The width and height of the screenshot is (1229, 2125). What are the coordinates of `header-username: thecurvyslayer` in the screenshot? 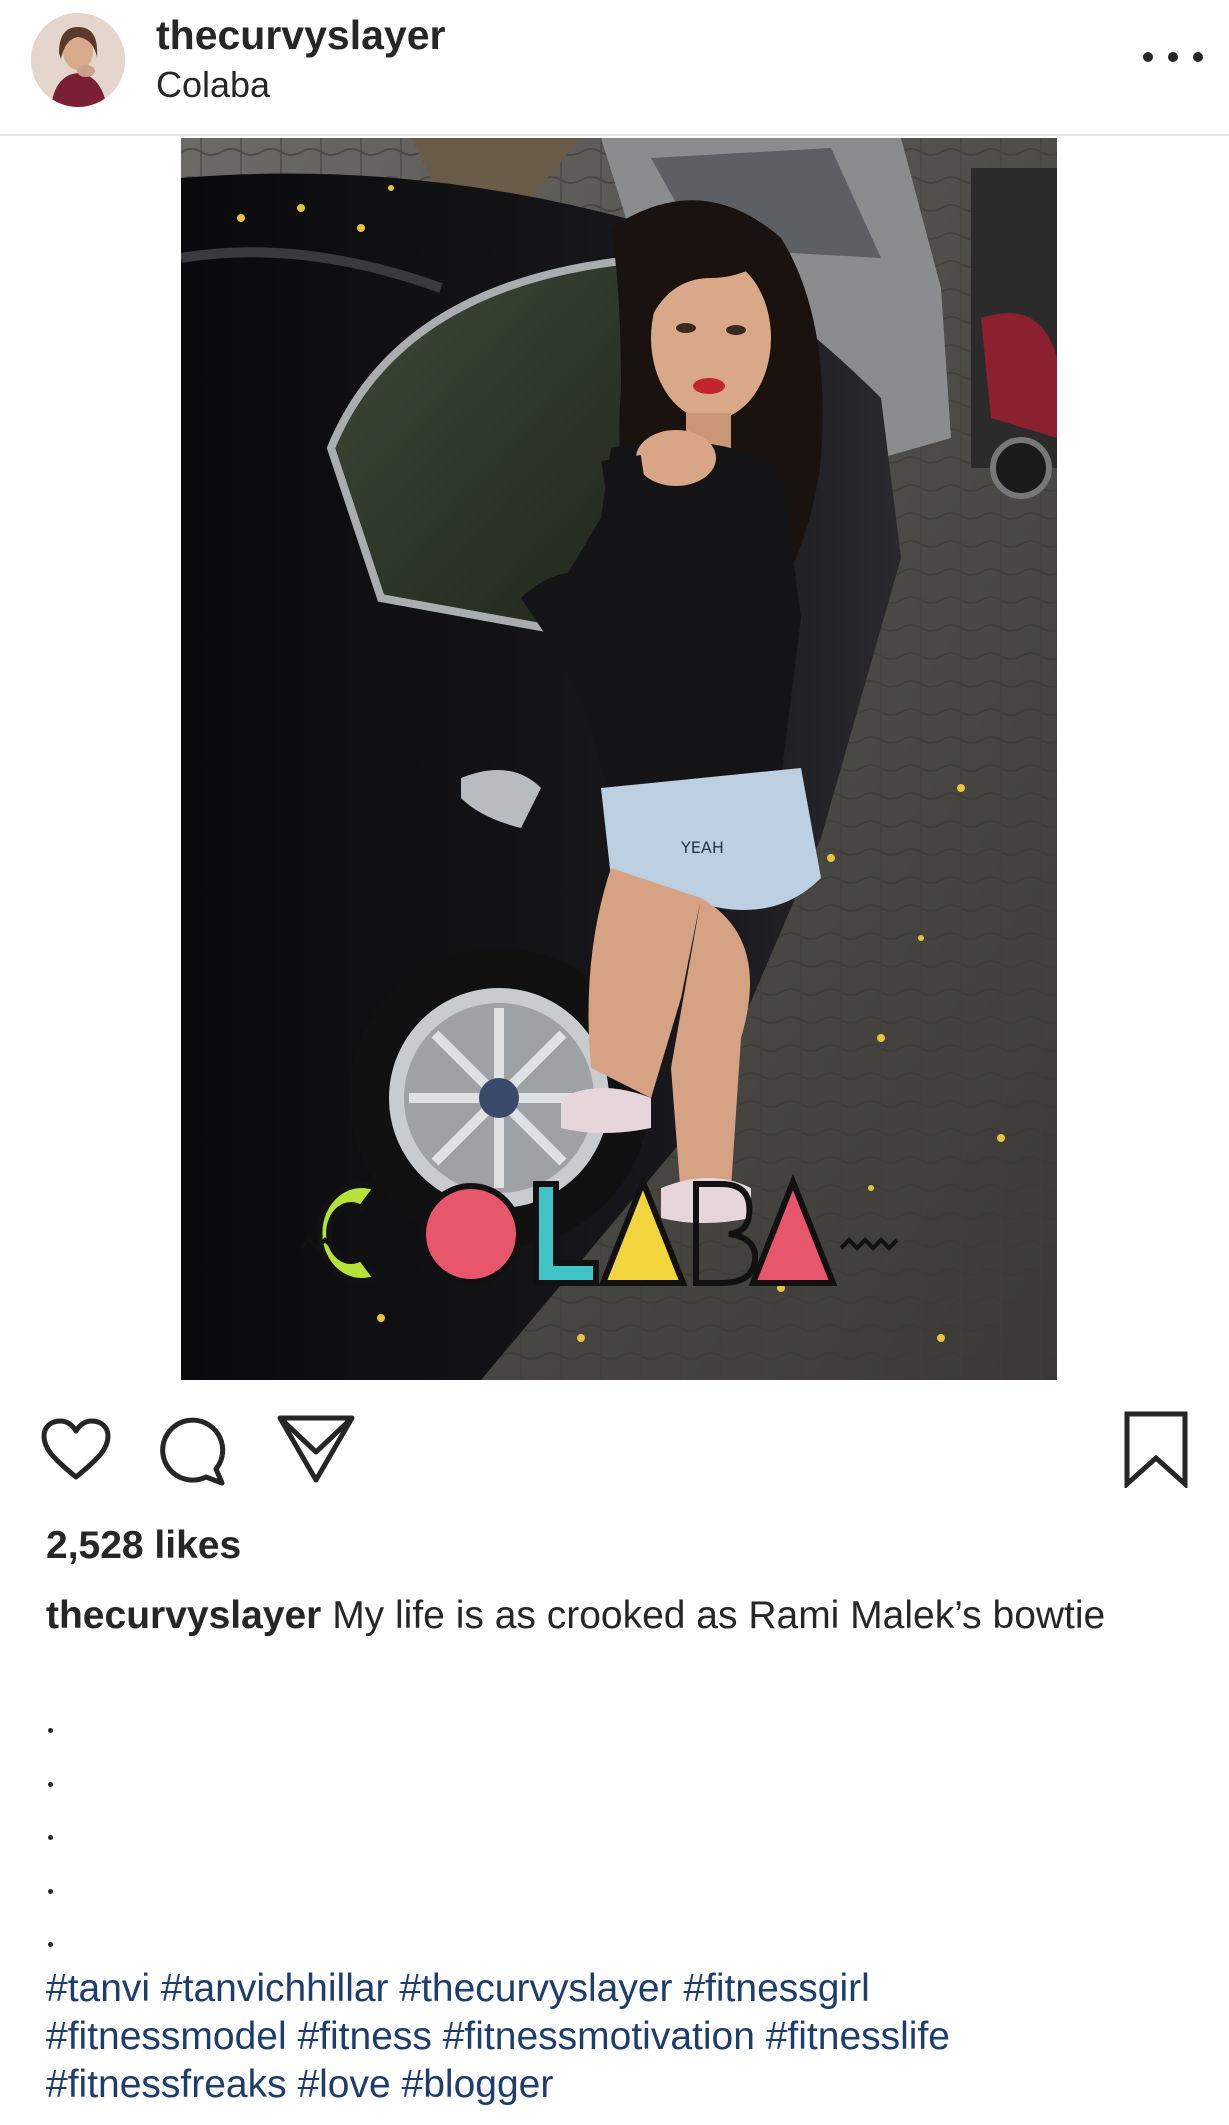 It's located at (300, 35).